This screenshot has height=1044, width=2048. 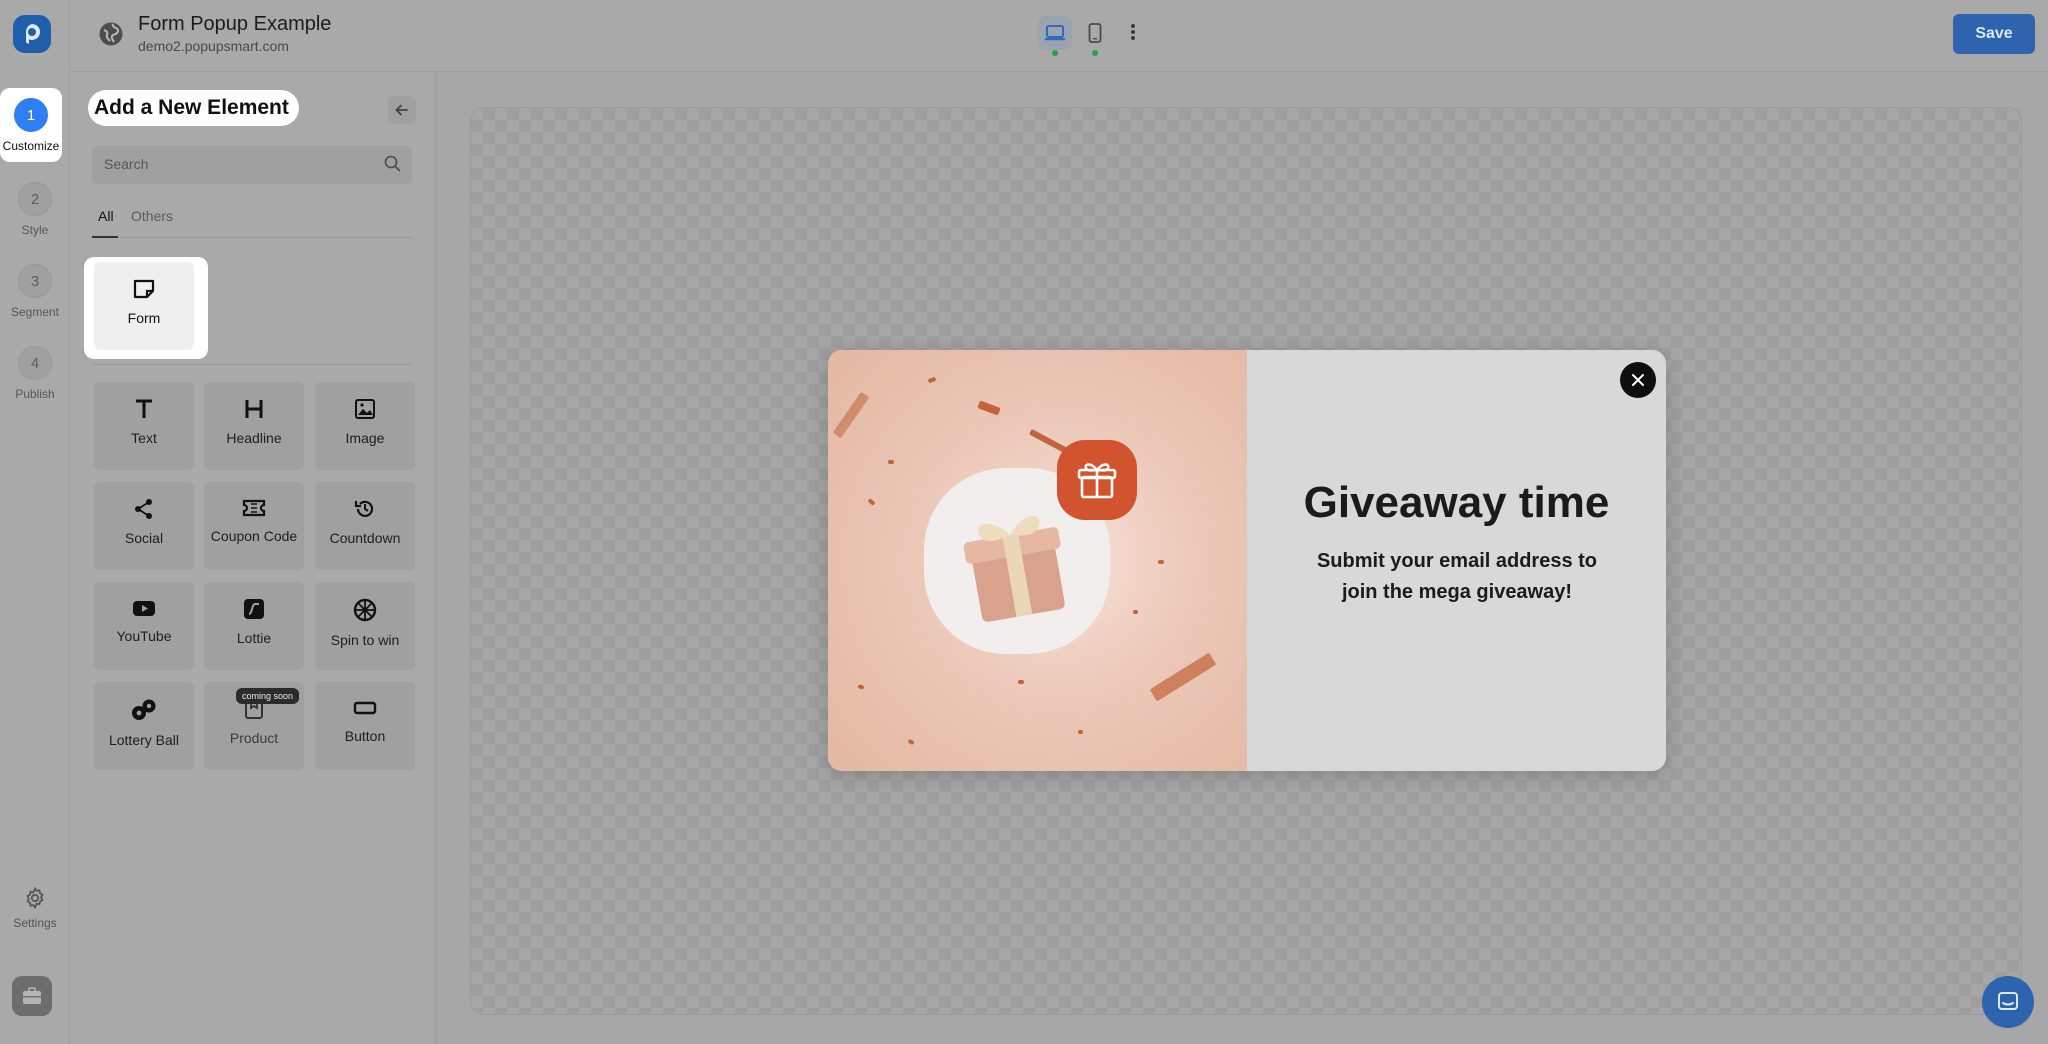 I want to click on youtube-icon, so click(x=144, y=608).